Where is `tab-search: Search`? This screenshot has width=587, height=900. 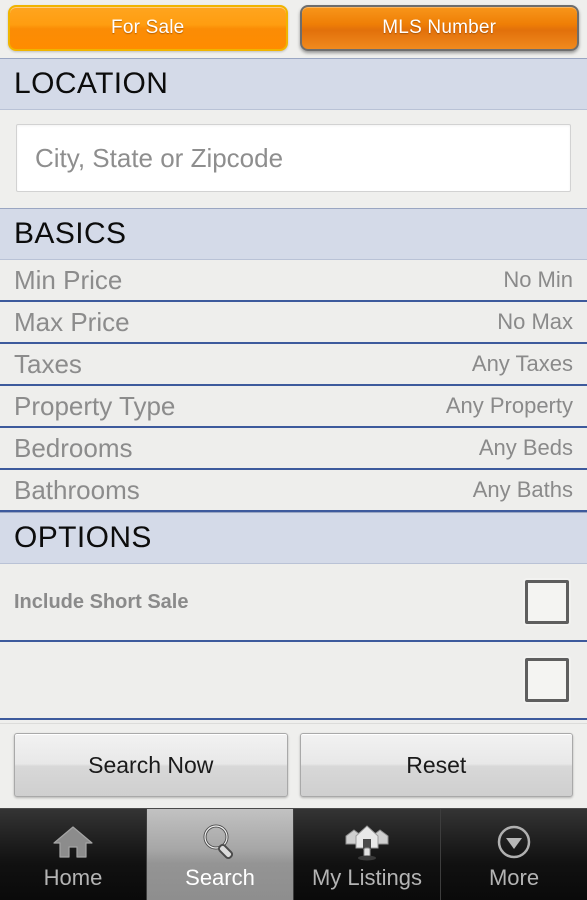
tab-search: Search is located at coordinates (220, 854).